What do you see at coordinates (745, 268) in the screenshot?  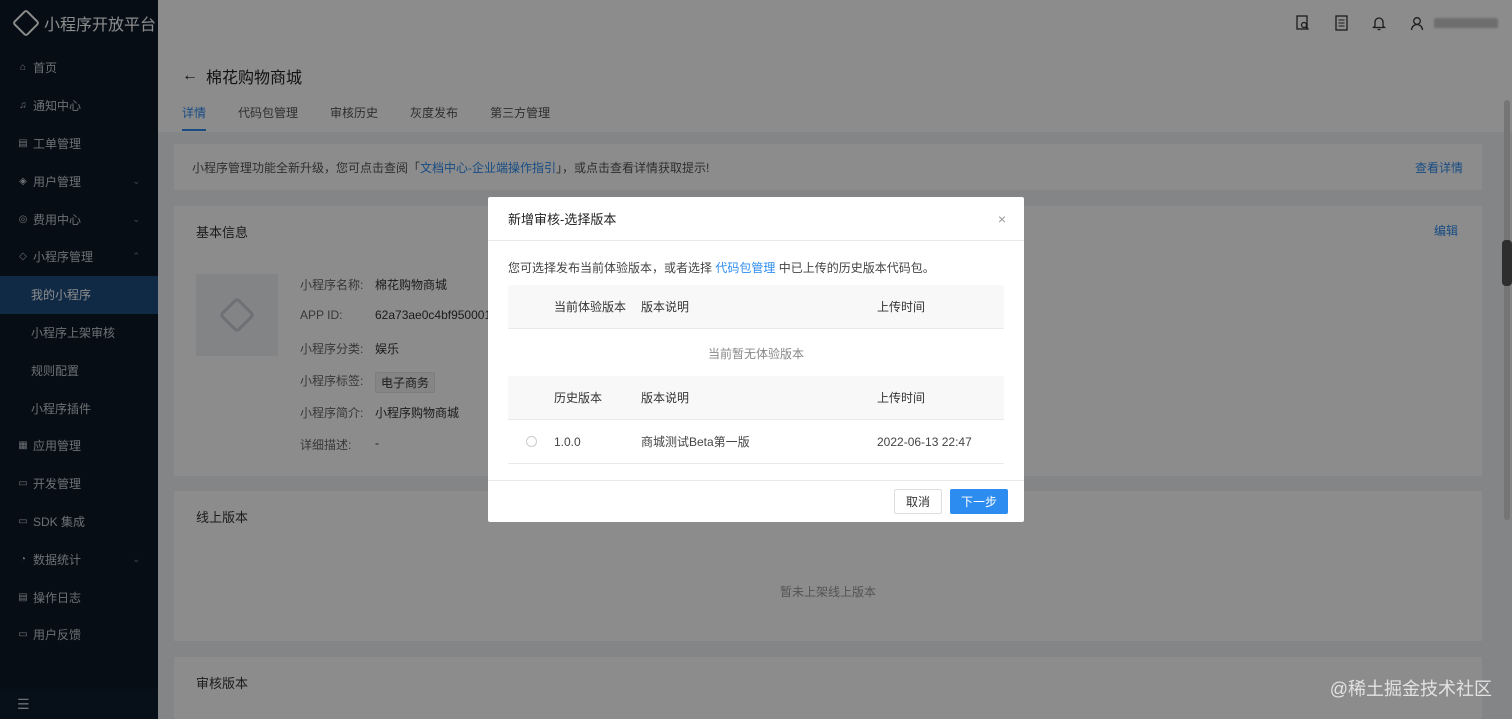 I see `code-package-link: 代码包管理` at bounding box center [745, 268].